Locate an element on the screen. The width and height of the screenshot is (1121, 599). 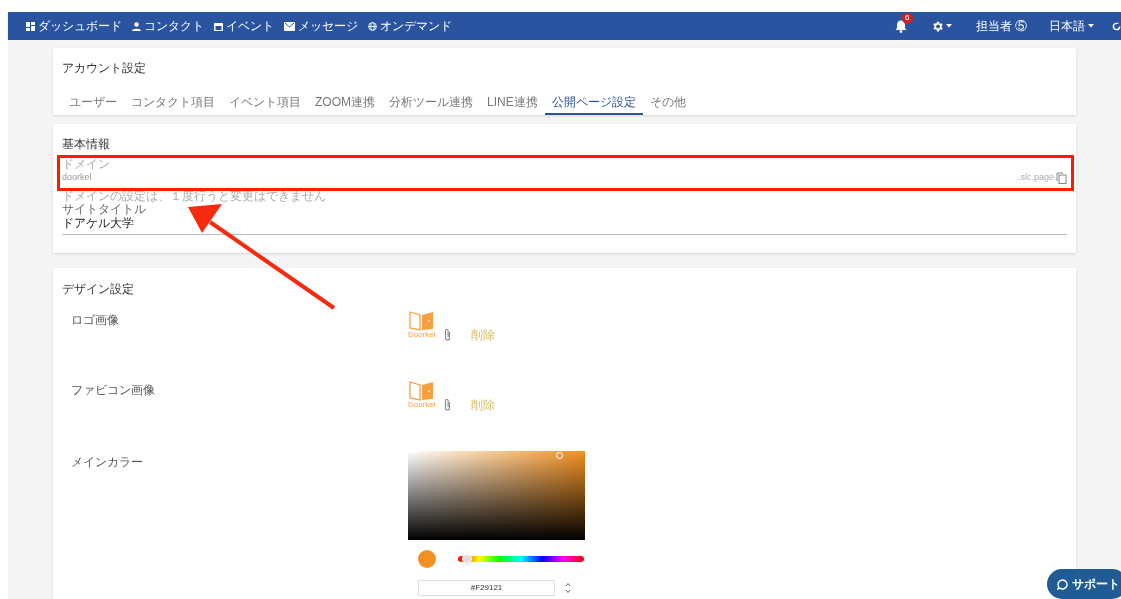
copy-icon is located at coordinates (1061, 178).